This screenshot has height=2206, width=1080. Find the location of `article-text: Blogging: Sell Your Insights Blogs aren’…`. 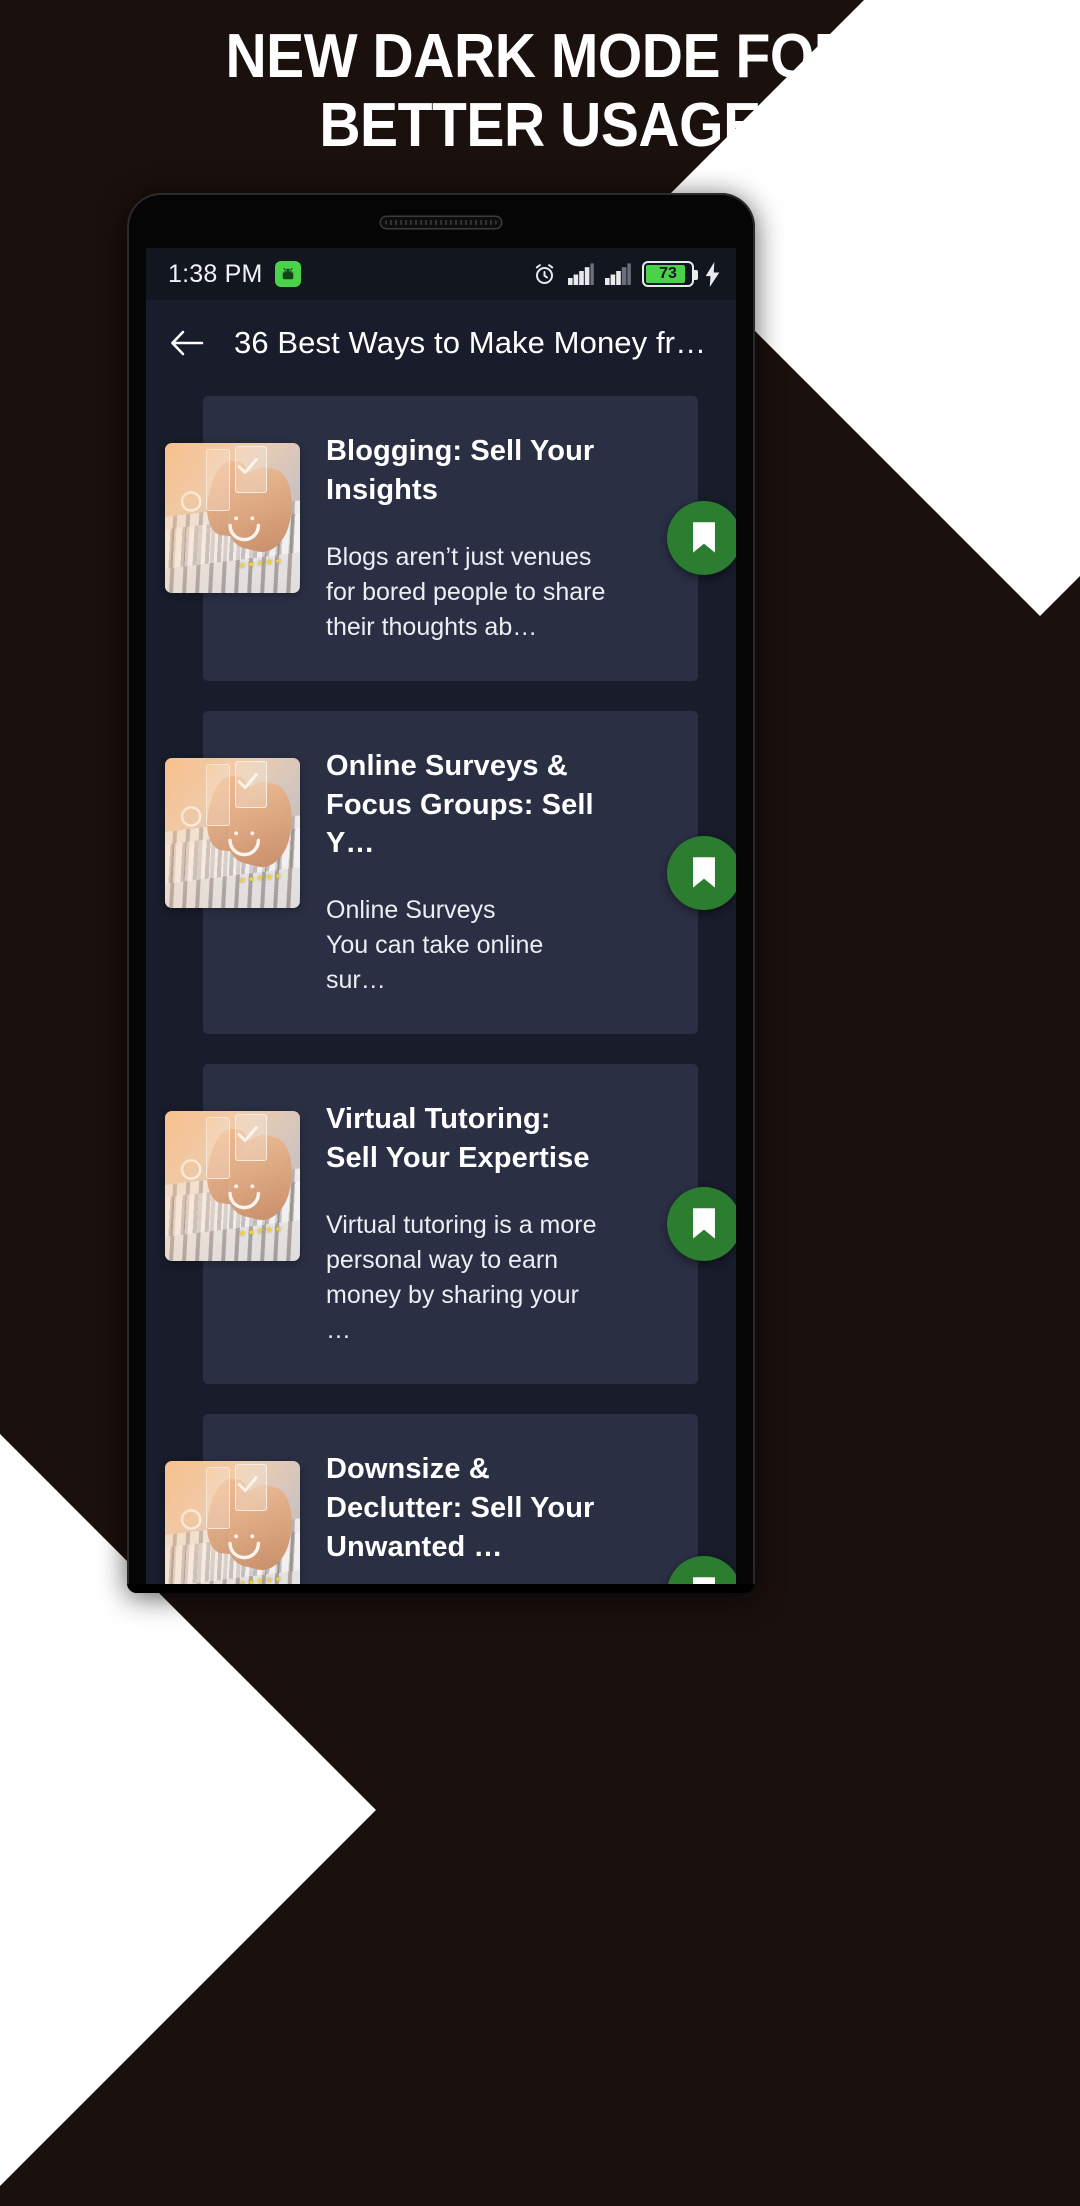

article-text: Blogging: Sell Your Insights Blogs aren’… is located at coordinates (499, 538).